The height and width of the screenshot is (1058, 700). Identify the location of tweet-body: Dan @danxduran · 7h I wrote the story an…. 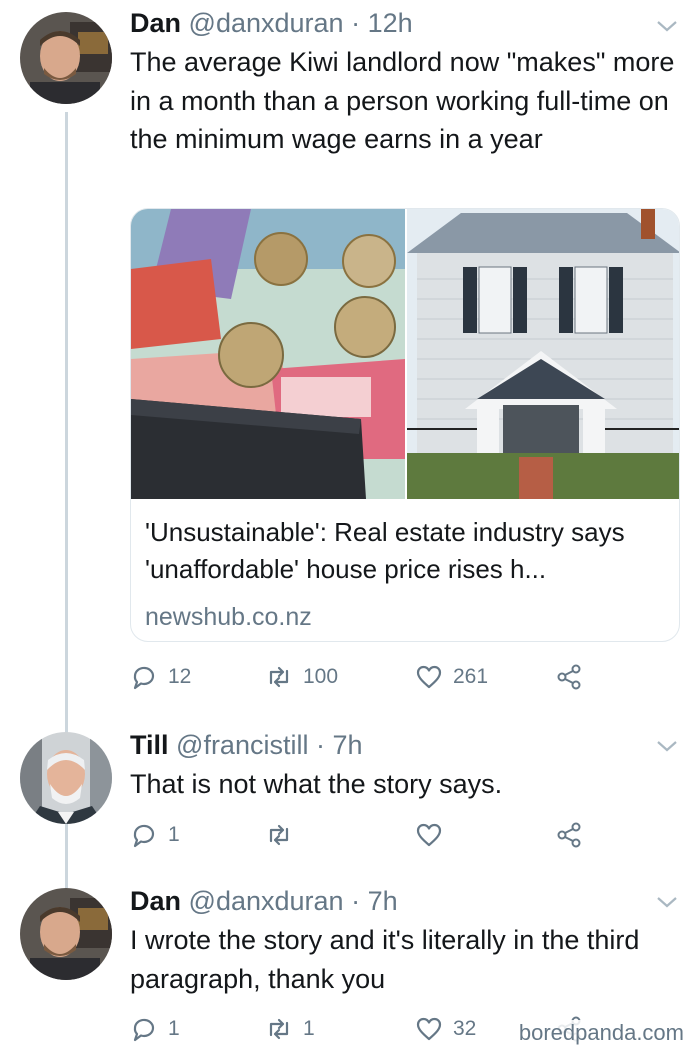
(404, 941).